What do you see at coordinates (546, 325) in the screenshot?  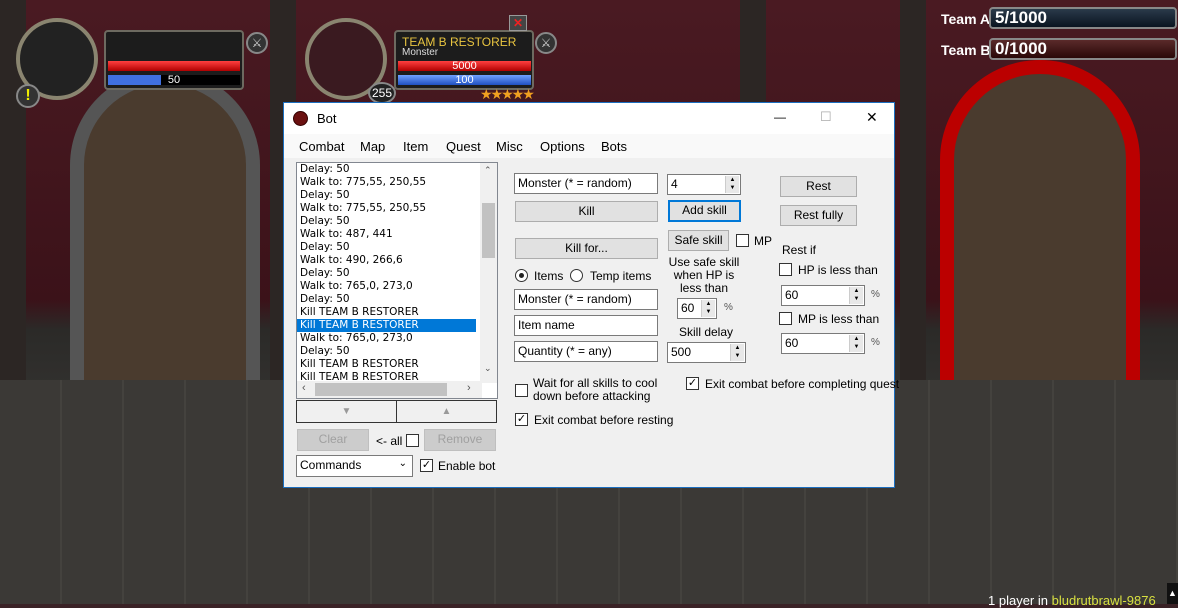 I see `item-name-placeholder: Item name` at bounding box center [546, 325].